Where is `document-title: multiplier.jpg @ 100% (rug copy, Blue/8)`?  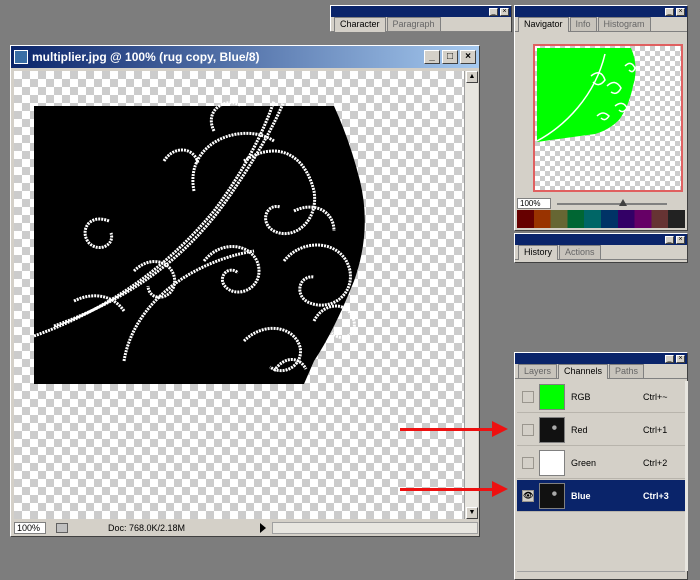
document-title: multiplier.jpg @ 100% (rug copy, Blue/8) is located at coordinates (146, 57).